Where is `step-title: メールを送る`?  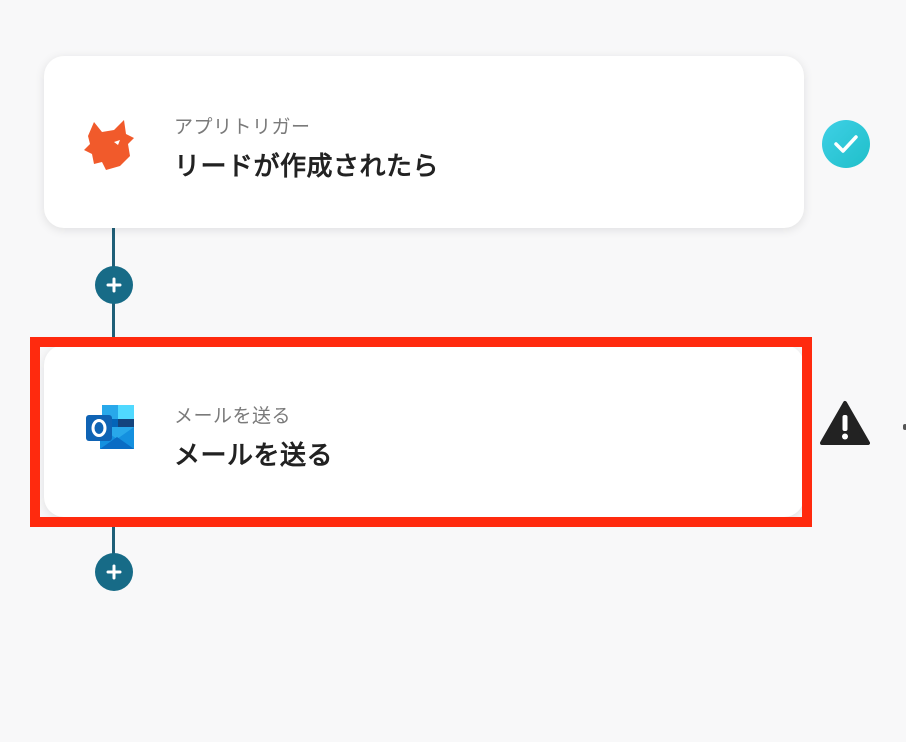 step-title: メールを送る is located at coordinates (254, 456).